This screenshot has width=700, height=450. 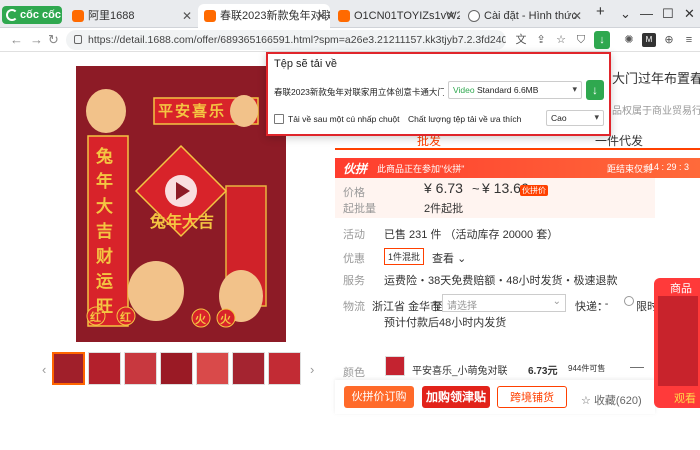 What do you see at coordinates (689, 40) in the screenshot?
I see `menu-icon: ≡` at bounding box center [689, 40].